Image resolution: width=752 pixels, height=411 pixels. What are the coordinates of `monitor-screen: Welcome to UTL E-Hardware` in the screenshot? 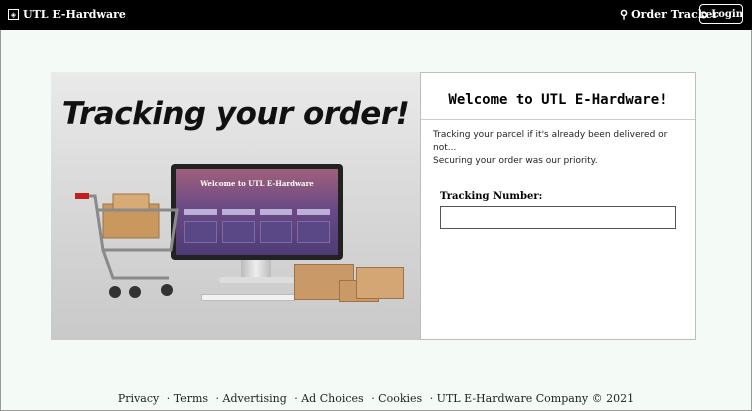 It's located at (257, 212).